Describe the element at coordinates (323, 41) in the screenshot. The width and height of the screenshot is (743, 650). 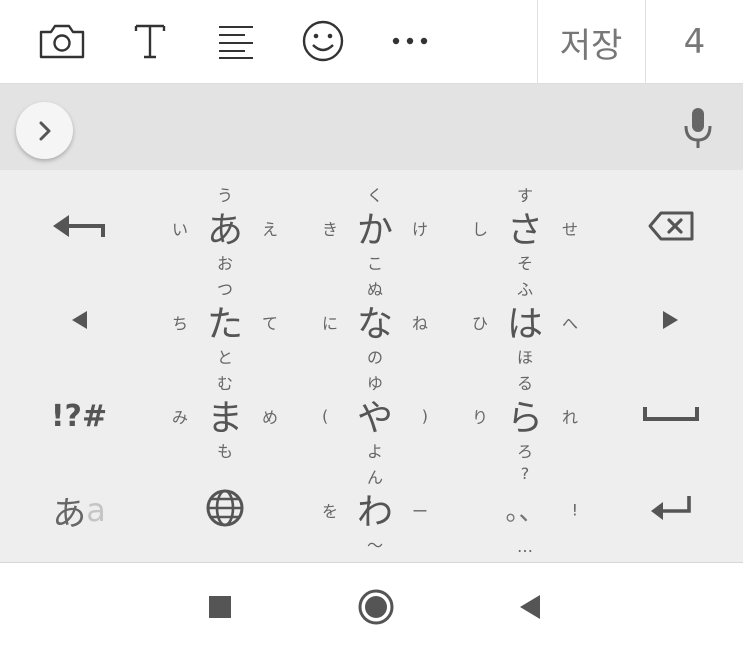
I see `emoji-icon` at that location.